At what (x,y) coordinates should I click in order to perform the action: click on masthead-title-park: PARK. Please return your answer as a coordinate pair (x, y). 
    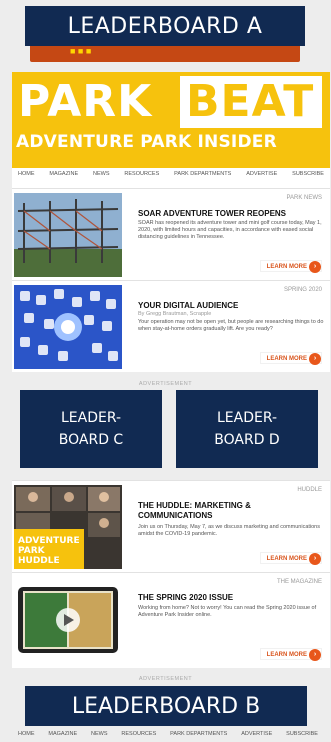
    Looking at the image, I should click on (85, 101).